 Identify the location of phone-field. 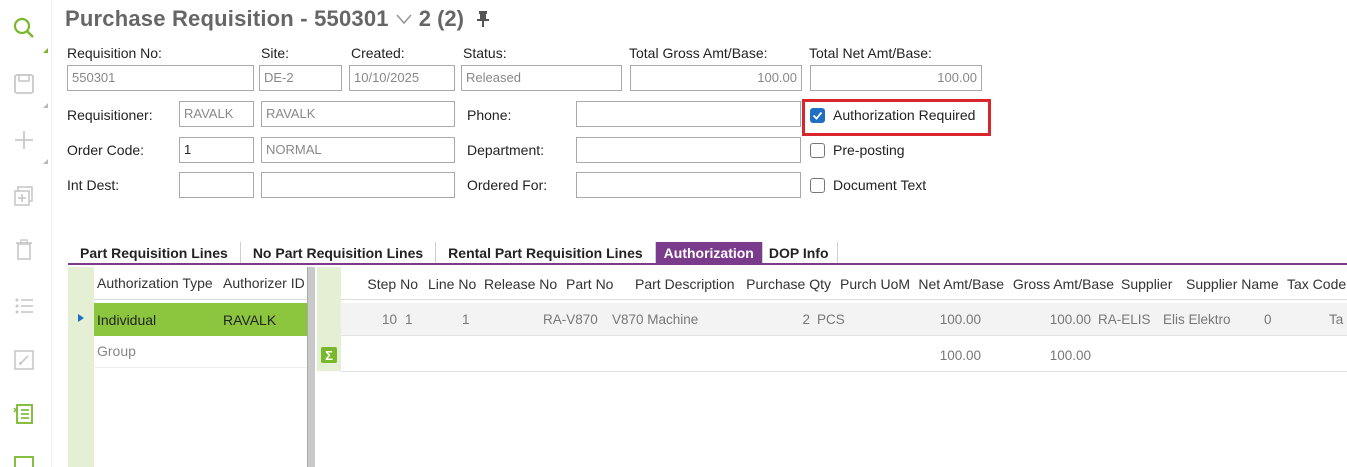
(688, 114).